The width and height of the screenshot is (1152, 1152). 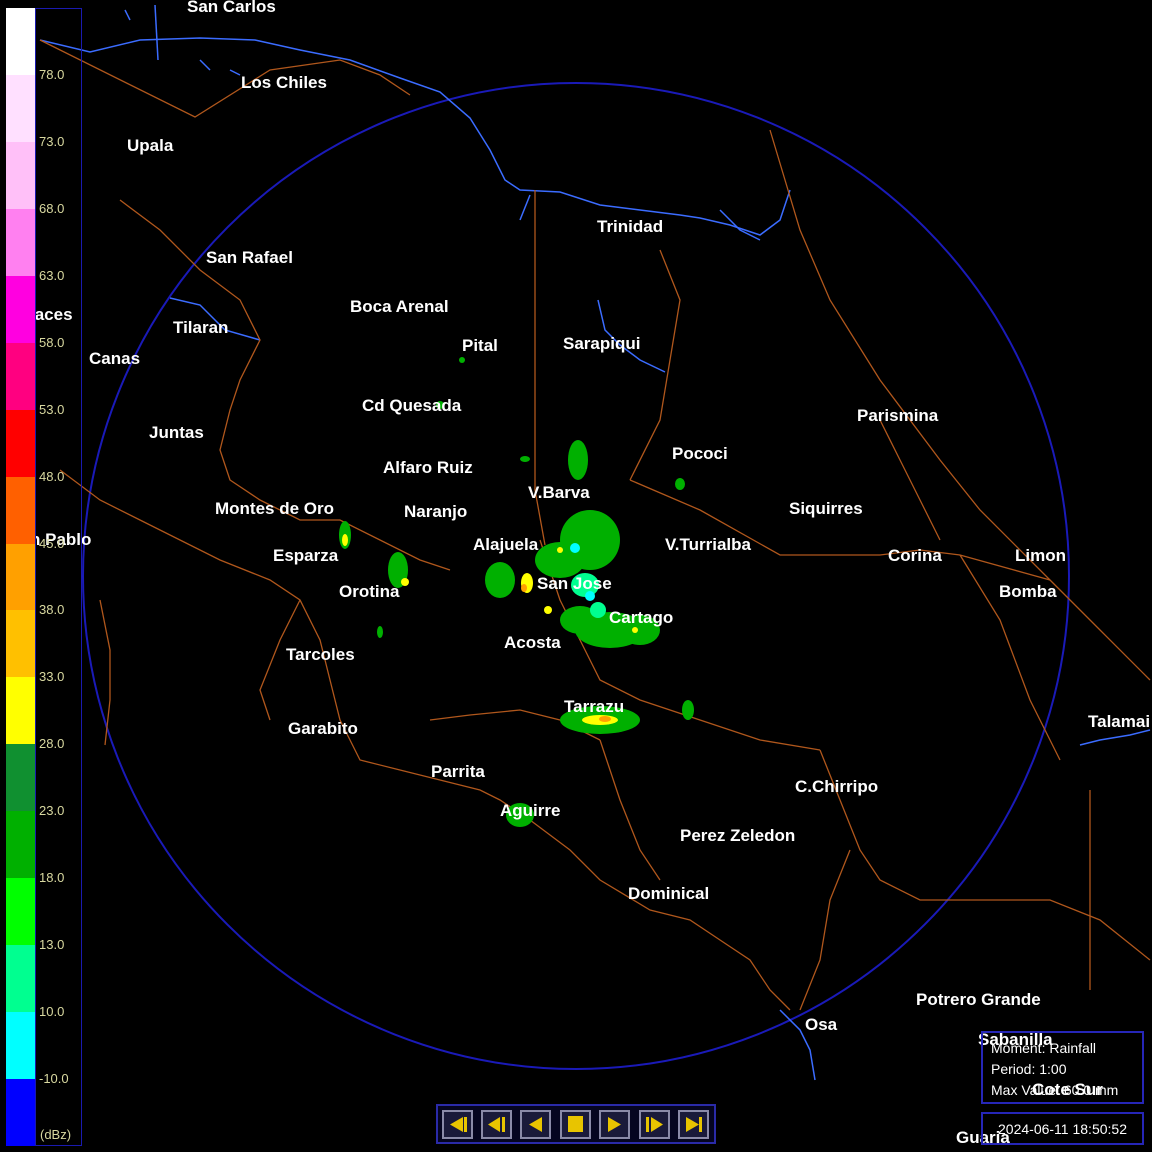 I want to click on dbz-scale-frame, so click(x=58, y=577).